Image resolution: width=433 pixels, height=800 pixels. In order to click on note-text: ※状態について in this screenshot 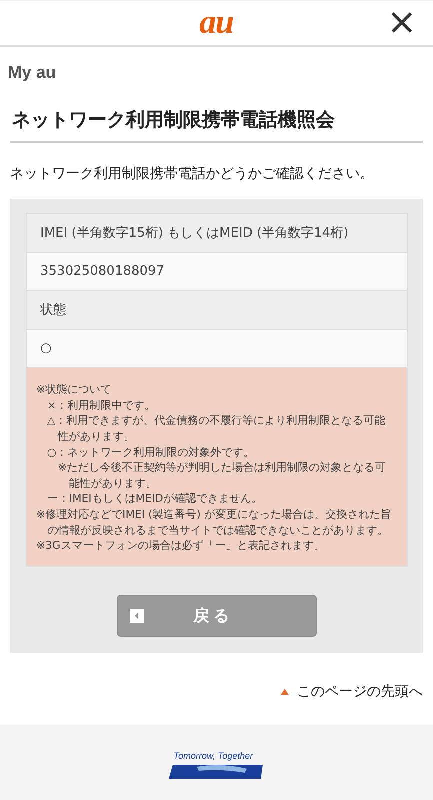, I will do `click(74, 390)`.